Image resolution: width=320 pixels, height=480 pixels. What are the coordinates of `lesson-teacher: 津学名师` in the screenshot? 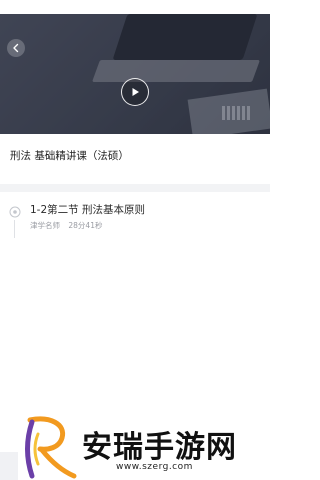 It's located at (45, 225).